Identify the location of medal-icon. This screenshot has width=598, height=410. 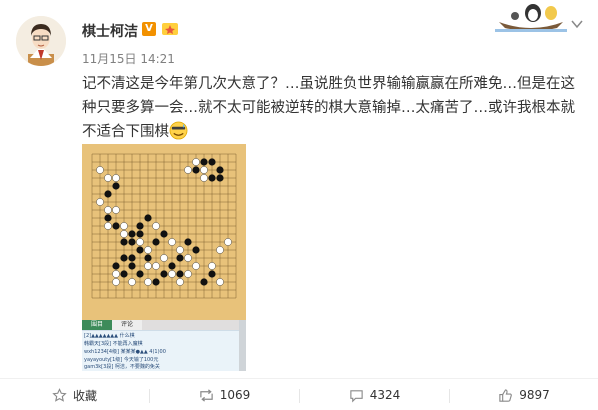
(170, 29).